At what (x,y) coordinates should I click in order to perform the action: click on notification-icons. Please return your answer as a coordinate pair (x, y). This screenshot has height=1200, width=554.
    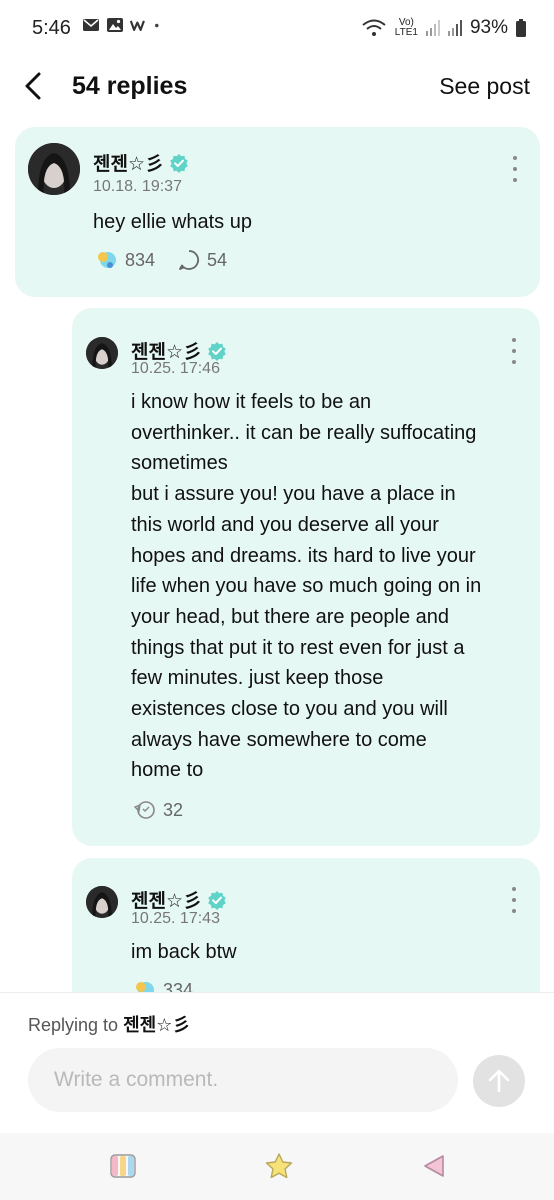
    Looking at the image, I should click on (123, 25).